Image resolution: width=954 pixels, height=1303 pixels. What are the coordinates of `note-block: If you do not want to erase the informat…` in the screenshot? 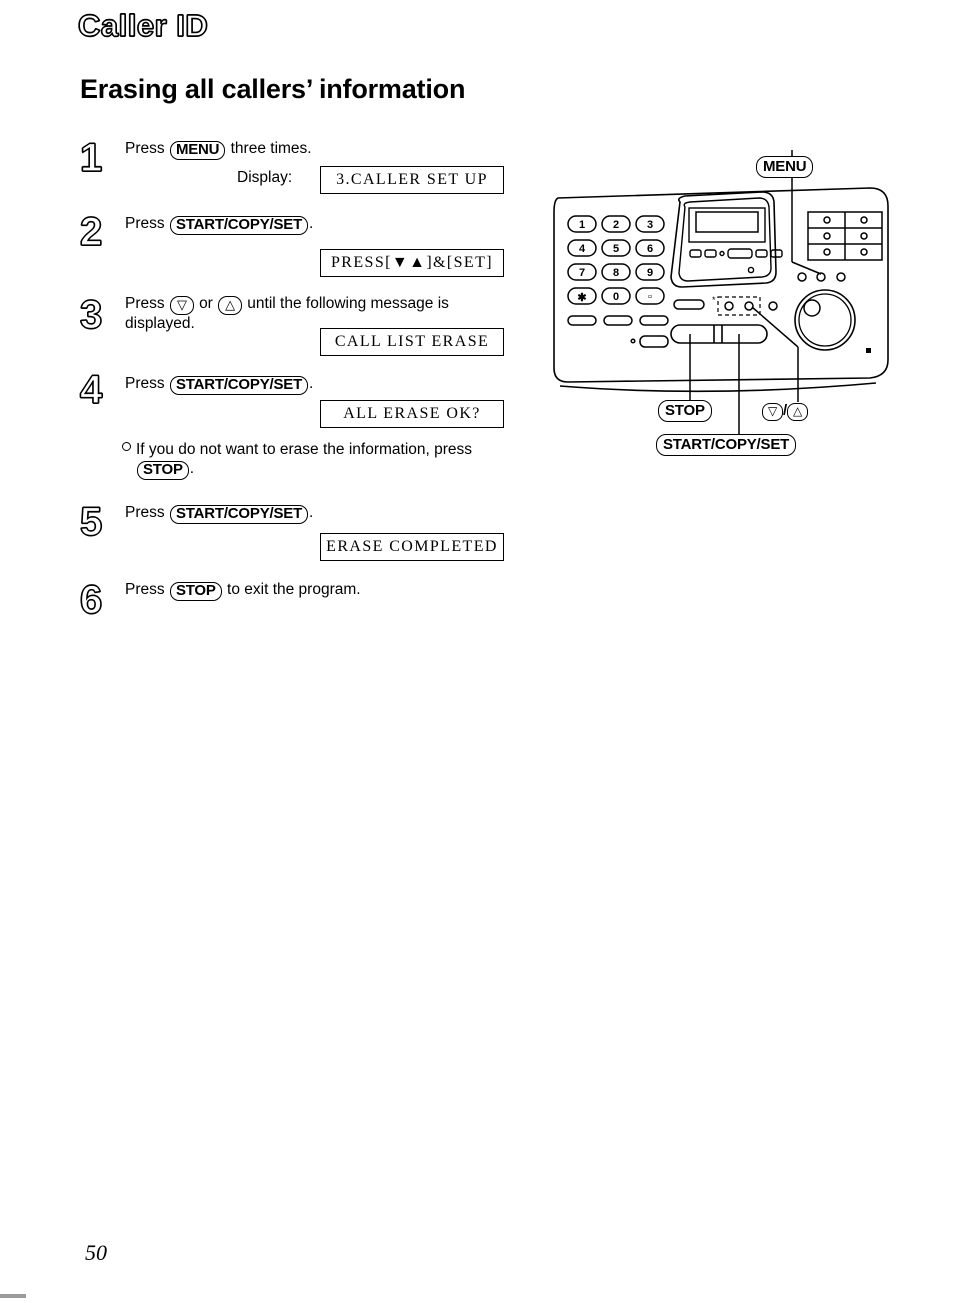 It's located at (322, 460).